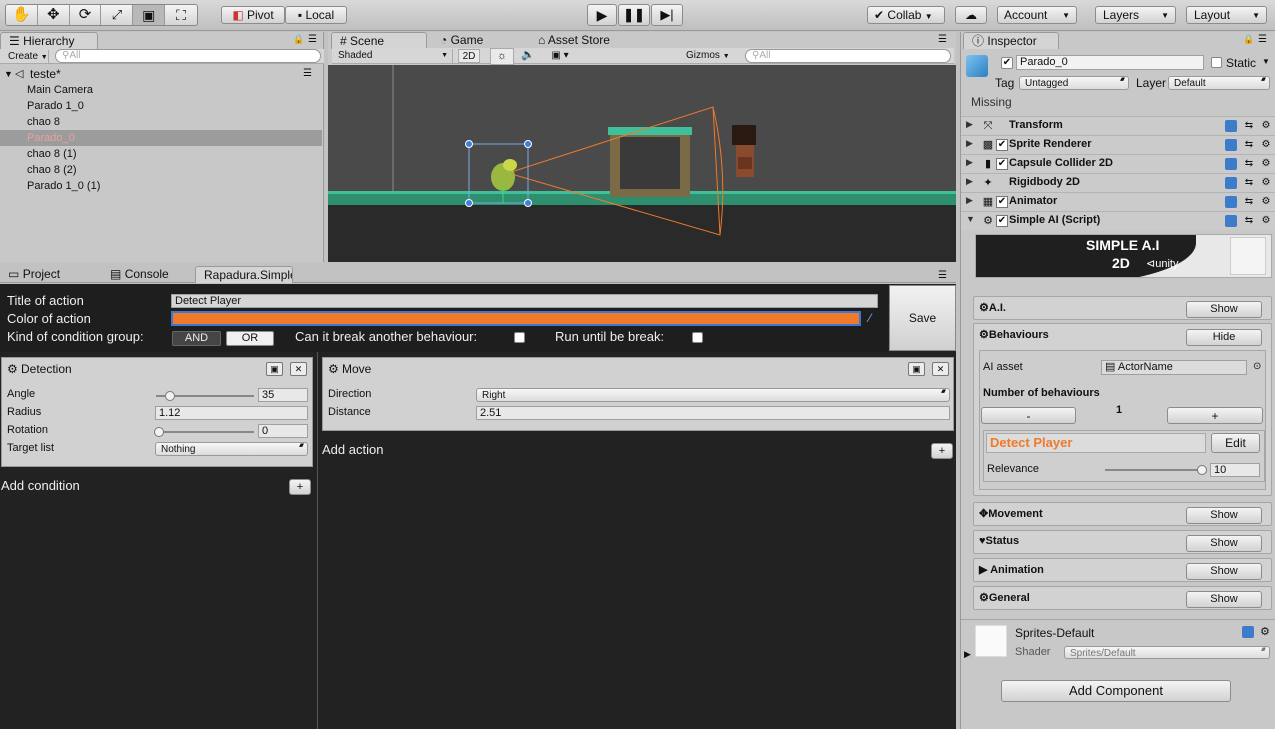 The width and height of the screenshot is (1275, 729). I want to click on pause-button: ❚❚, so click(634, 15).